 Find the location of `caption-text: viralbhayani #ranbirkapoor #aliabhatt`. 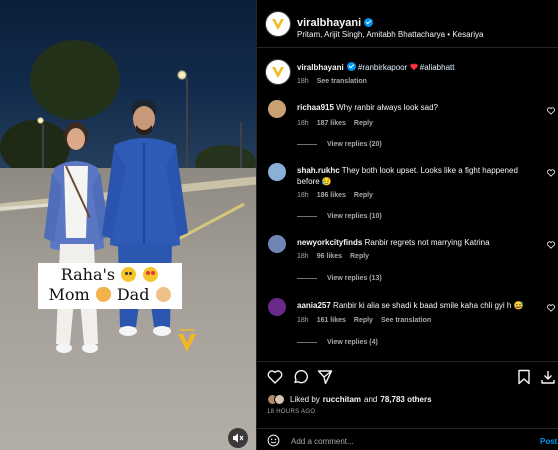

caption-text: viralbhayani #ranbirkapoor #aliabhatt is located at coordinates (418, 67).